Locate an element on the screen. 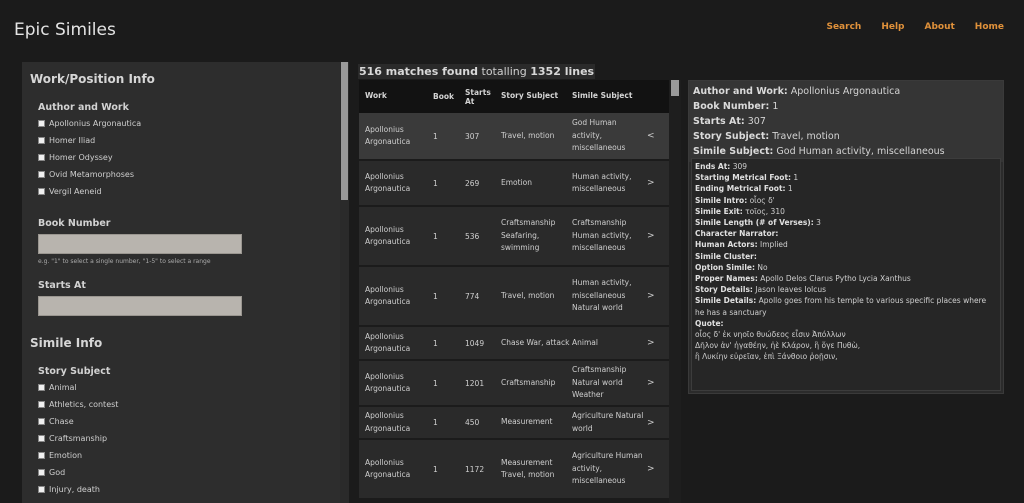 This screenshot has height=503, width=1024. cell-story: Emotion is located at coordinates (516, 182).